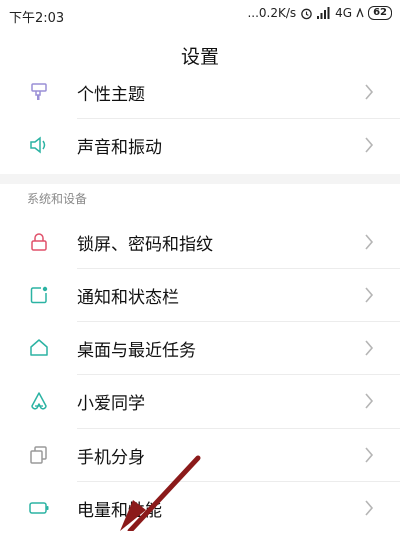 The image size is (400, 535). What do you see at coordinates (200, 295) in the screenshot?
I see `settings-item-notifications: 通知和状态栏` at bounding box center [200, 295].